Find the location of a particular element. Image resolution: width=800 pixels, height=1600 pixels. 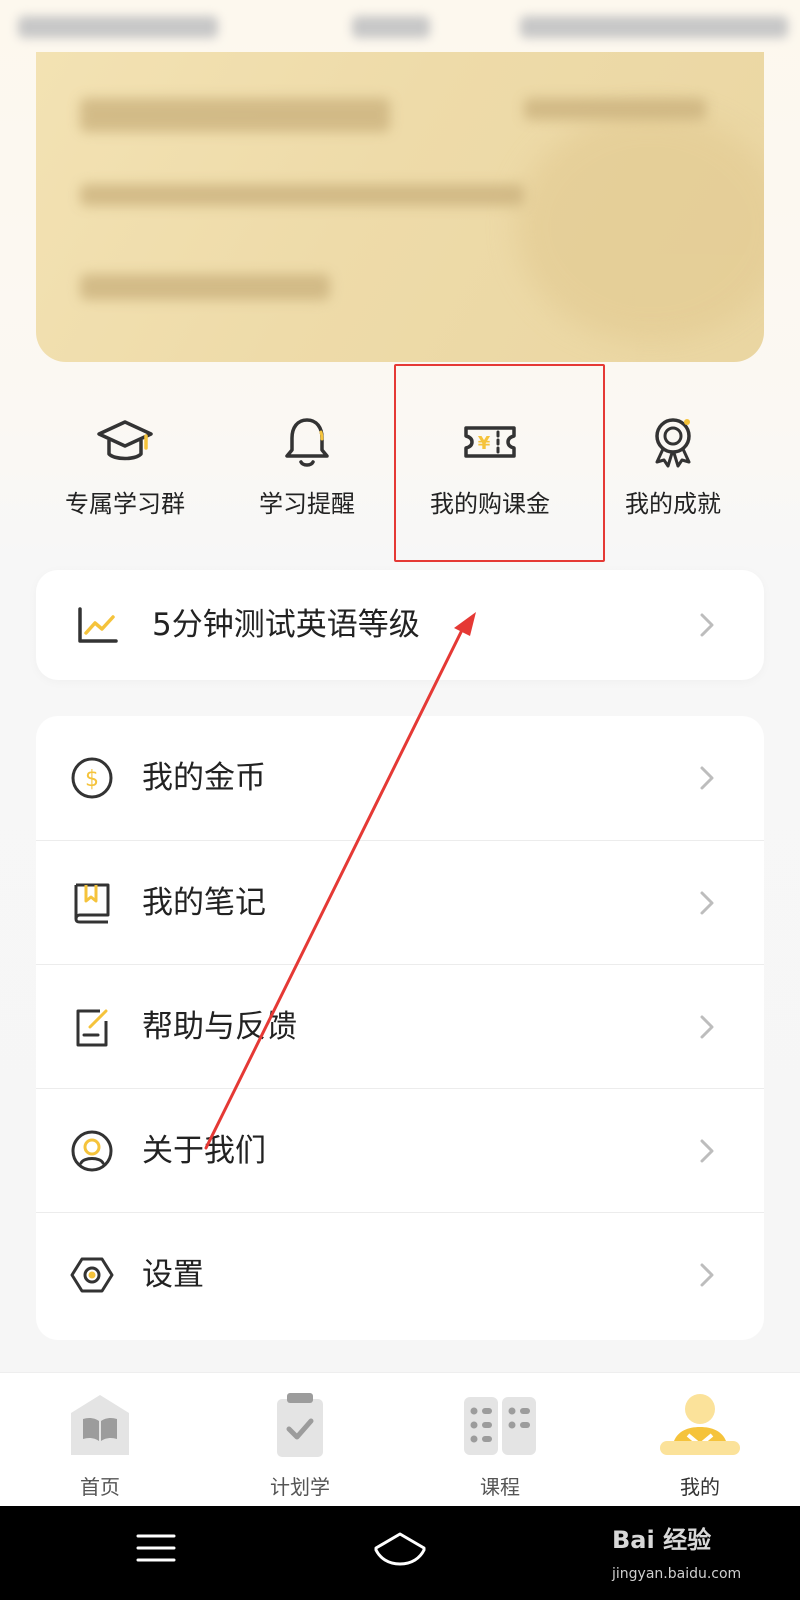

yuan-ticket-icon: ¥ is located at coordinates (490, 442).